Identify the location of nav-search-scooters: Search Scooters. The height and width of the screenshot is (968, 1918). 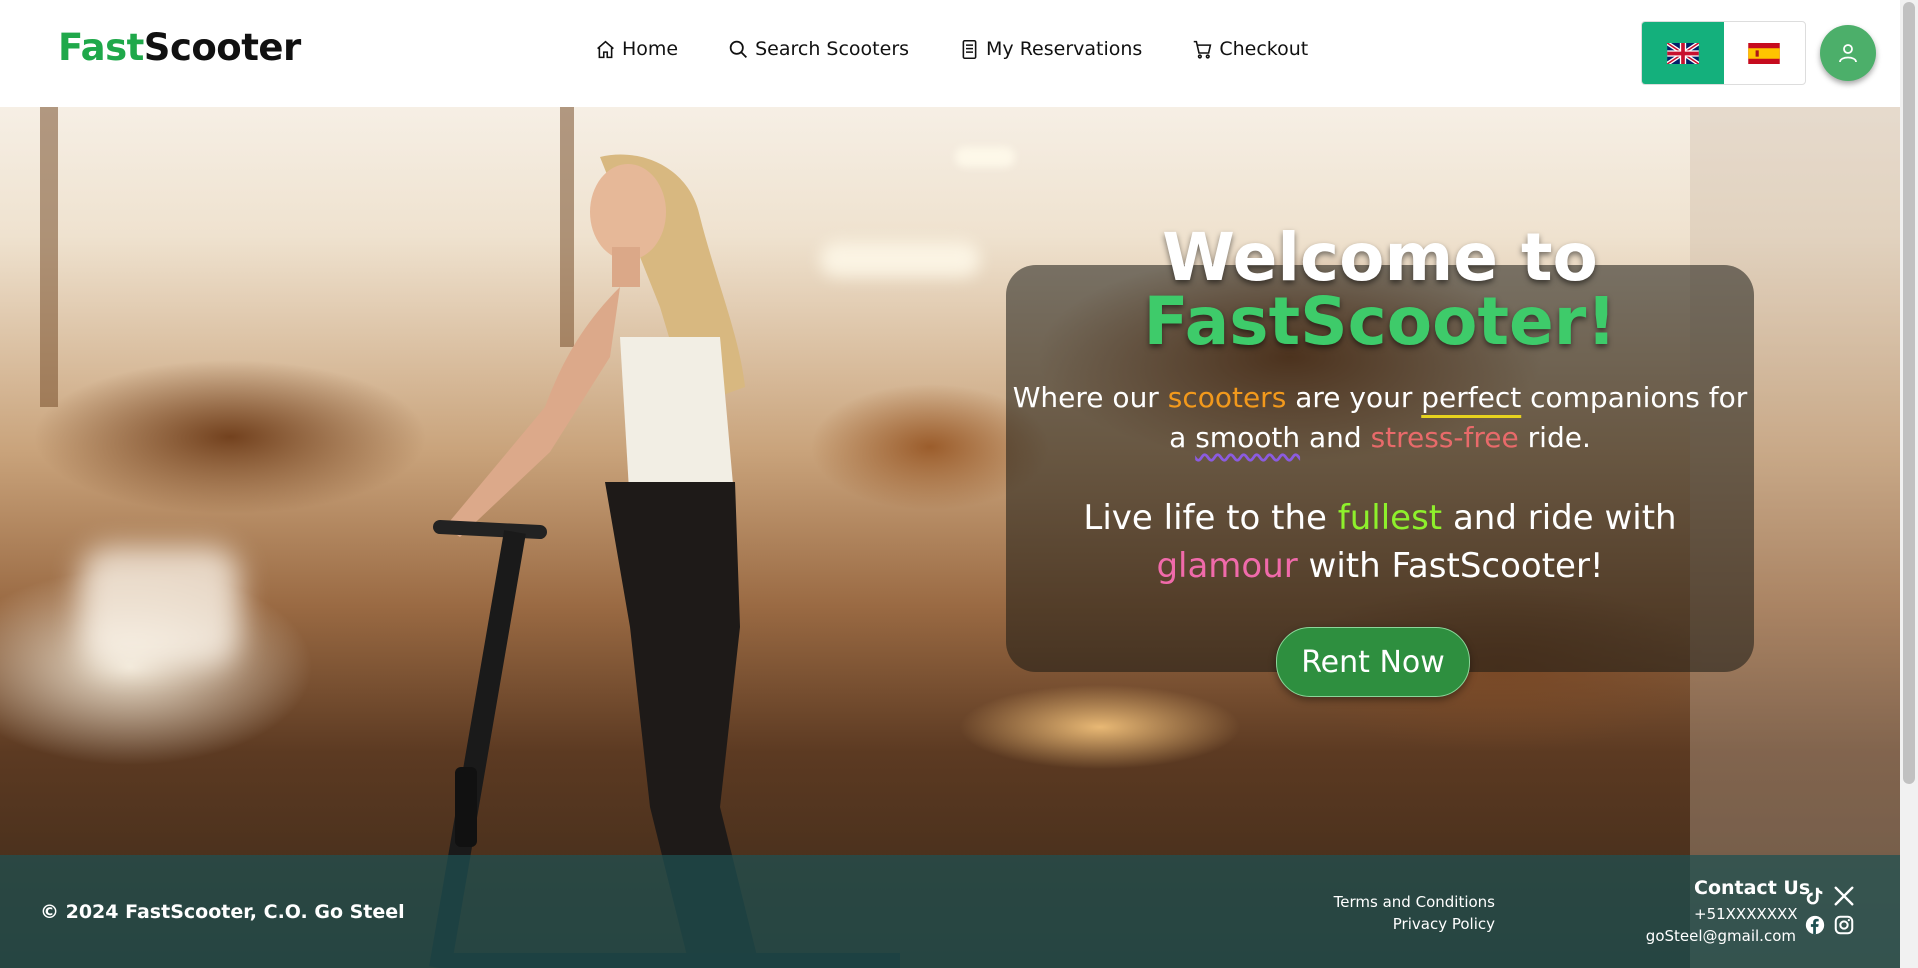
(818, 49).